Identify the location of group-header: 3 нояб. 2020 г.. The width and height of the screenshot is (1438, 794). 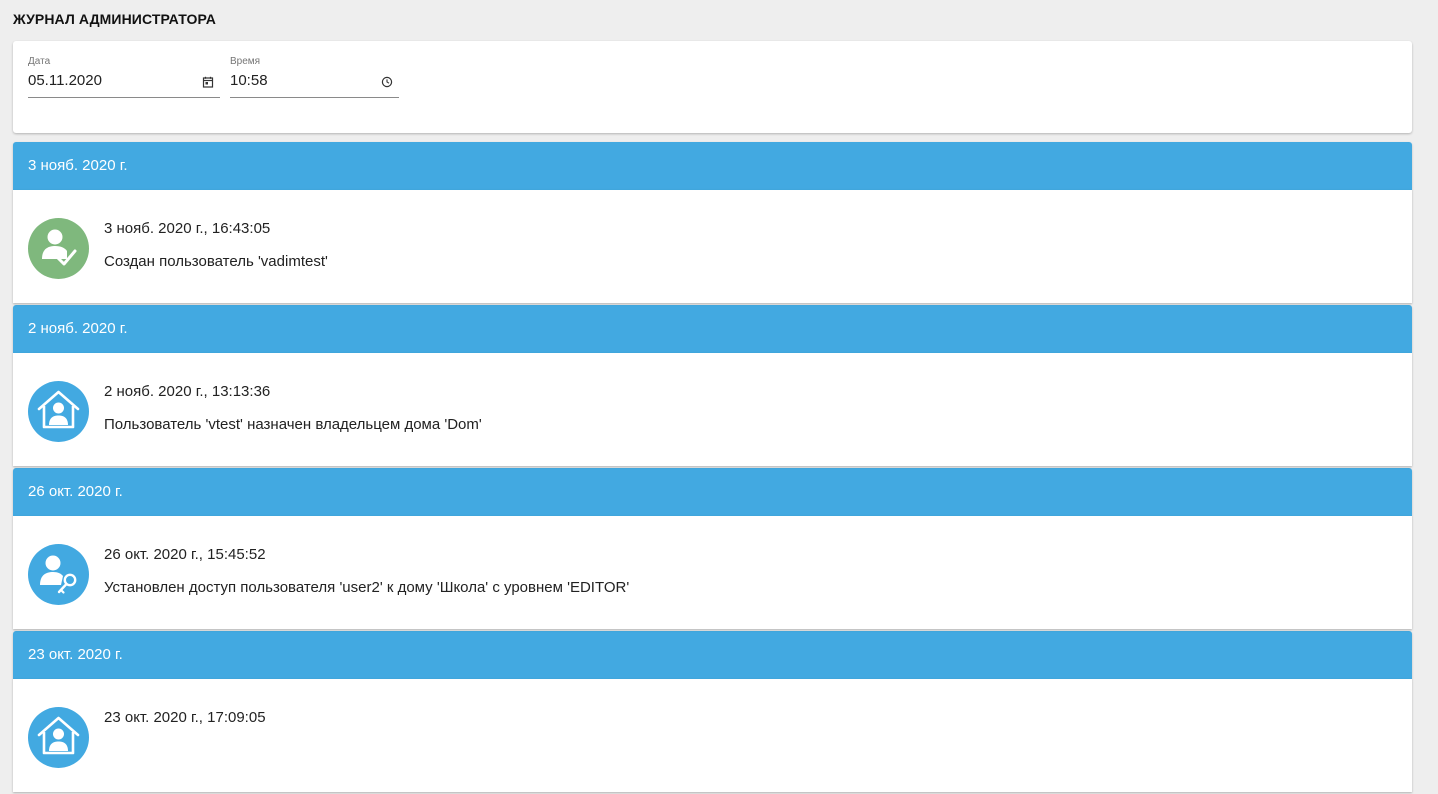
(712, 166).